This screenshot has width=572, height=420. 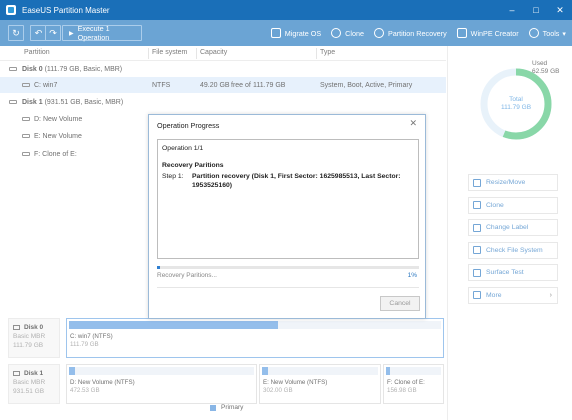 I want to click on window-controls: – □ ✕, so click(x=536, y=10).